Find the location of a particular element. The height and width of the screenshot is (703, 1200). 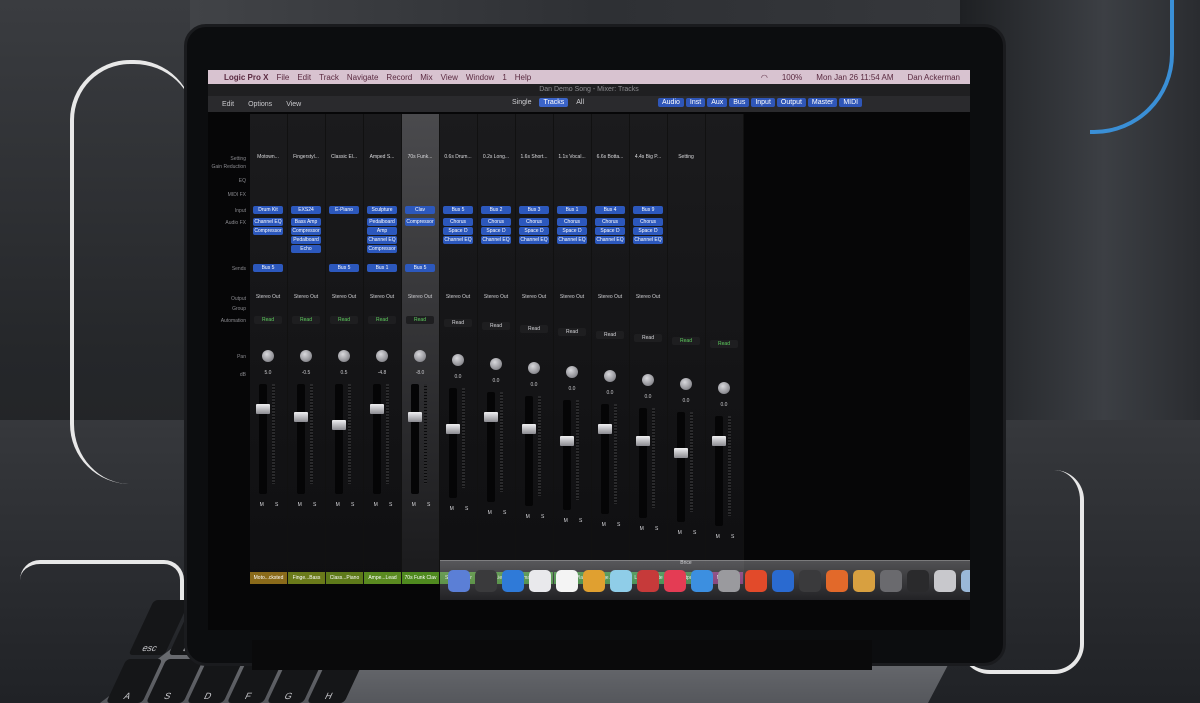

strip-input: Bus 9 is located at coordinates (648, 210).